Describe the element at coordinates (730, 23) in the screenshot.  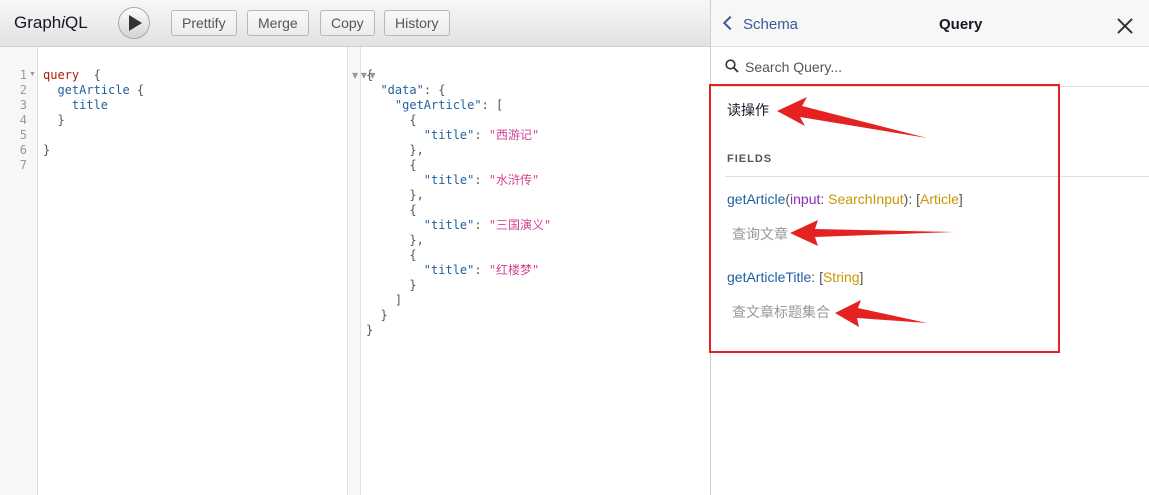
I see `chevron-left-icon` at that location.